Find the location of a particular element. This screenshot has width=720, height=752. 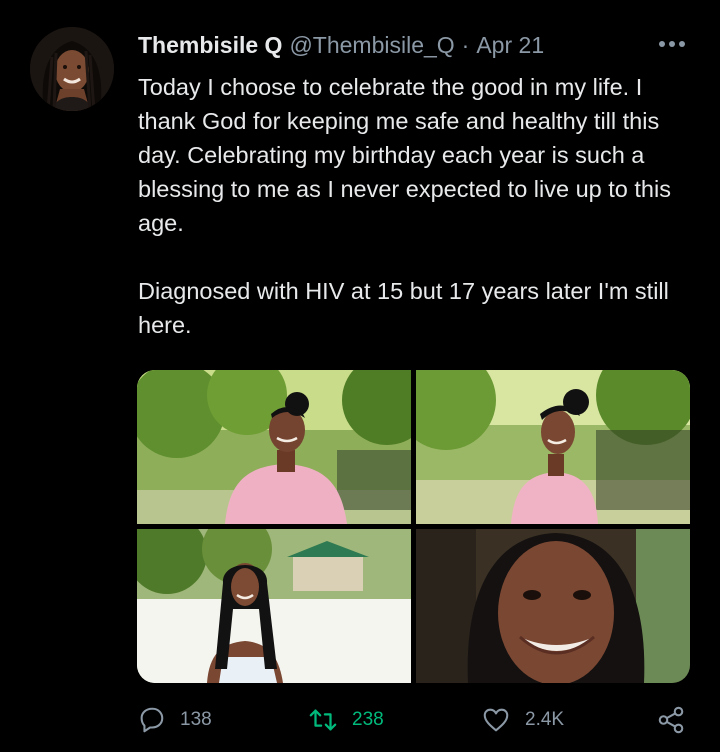

avatar-photo is located at coordinates (72, 69).